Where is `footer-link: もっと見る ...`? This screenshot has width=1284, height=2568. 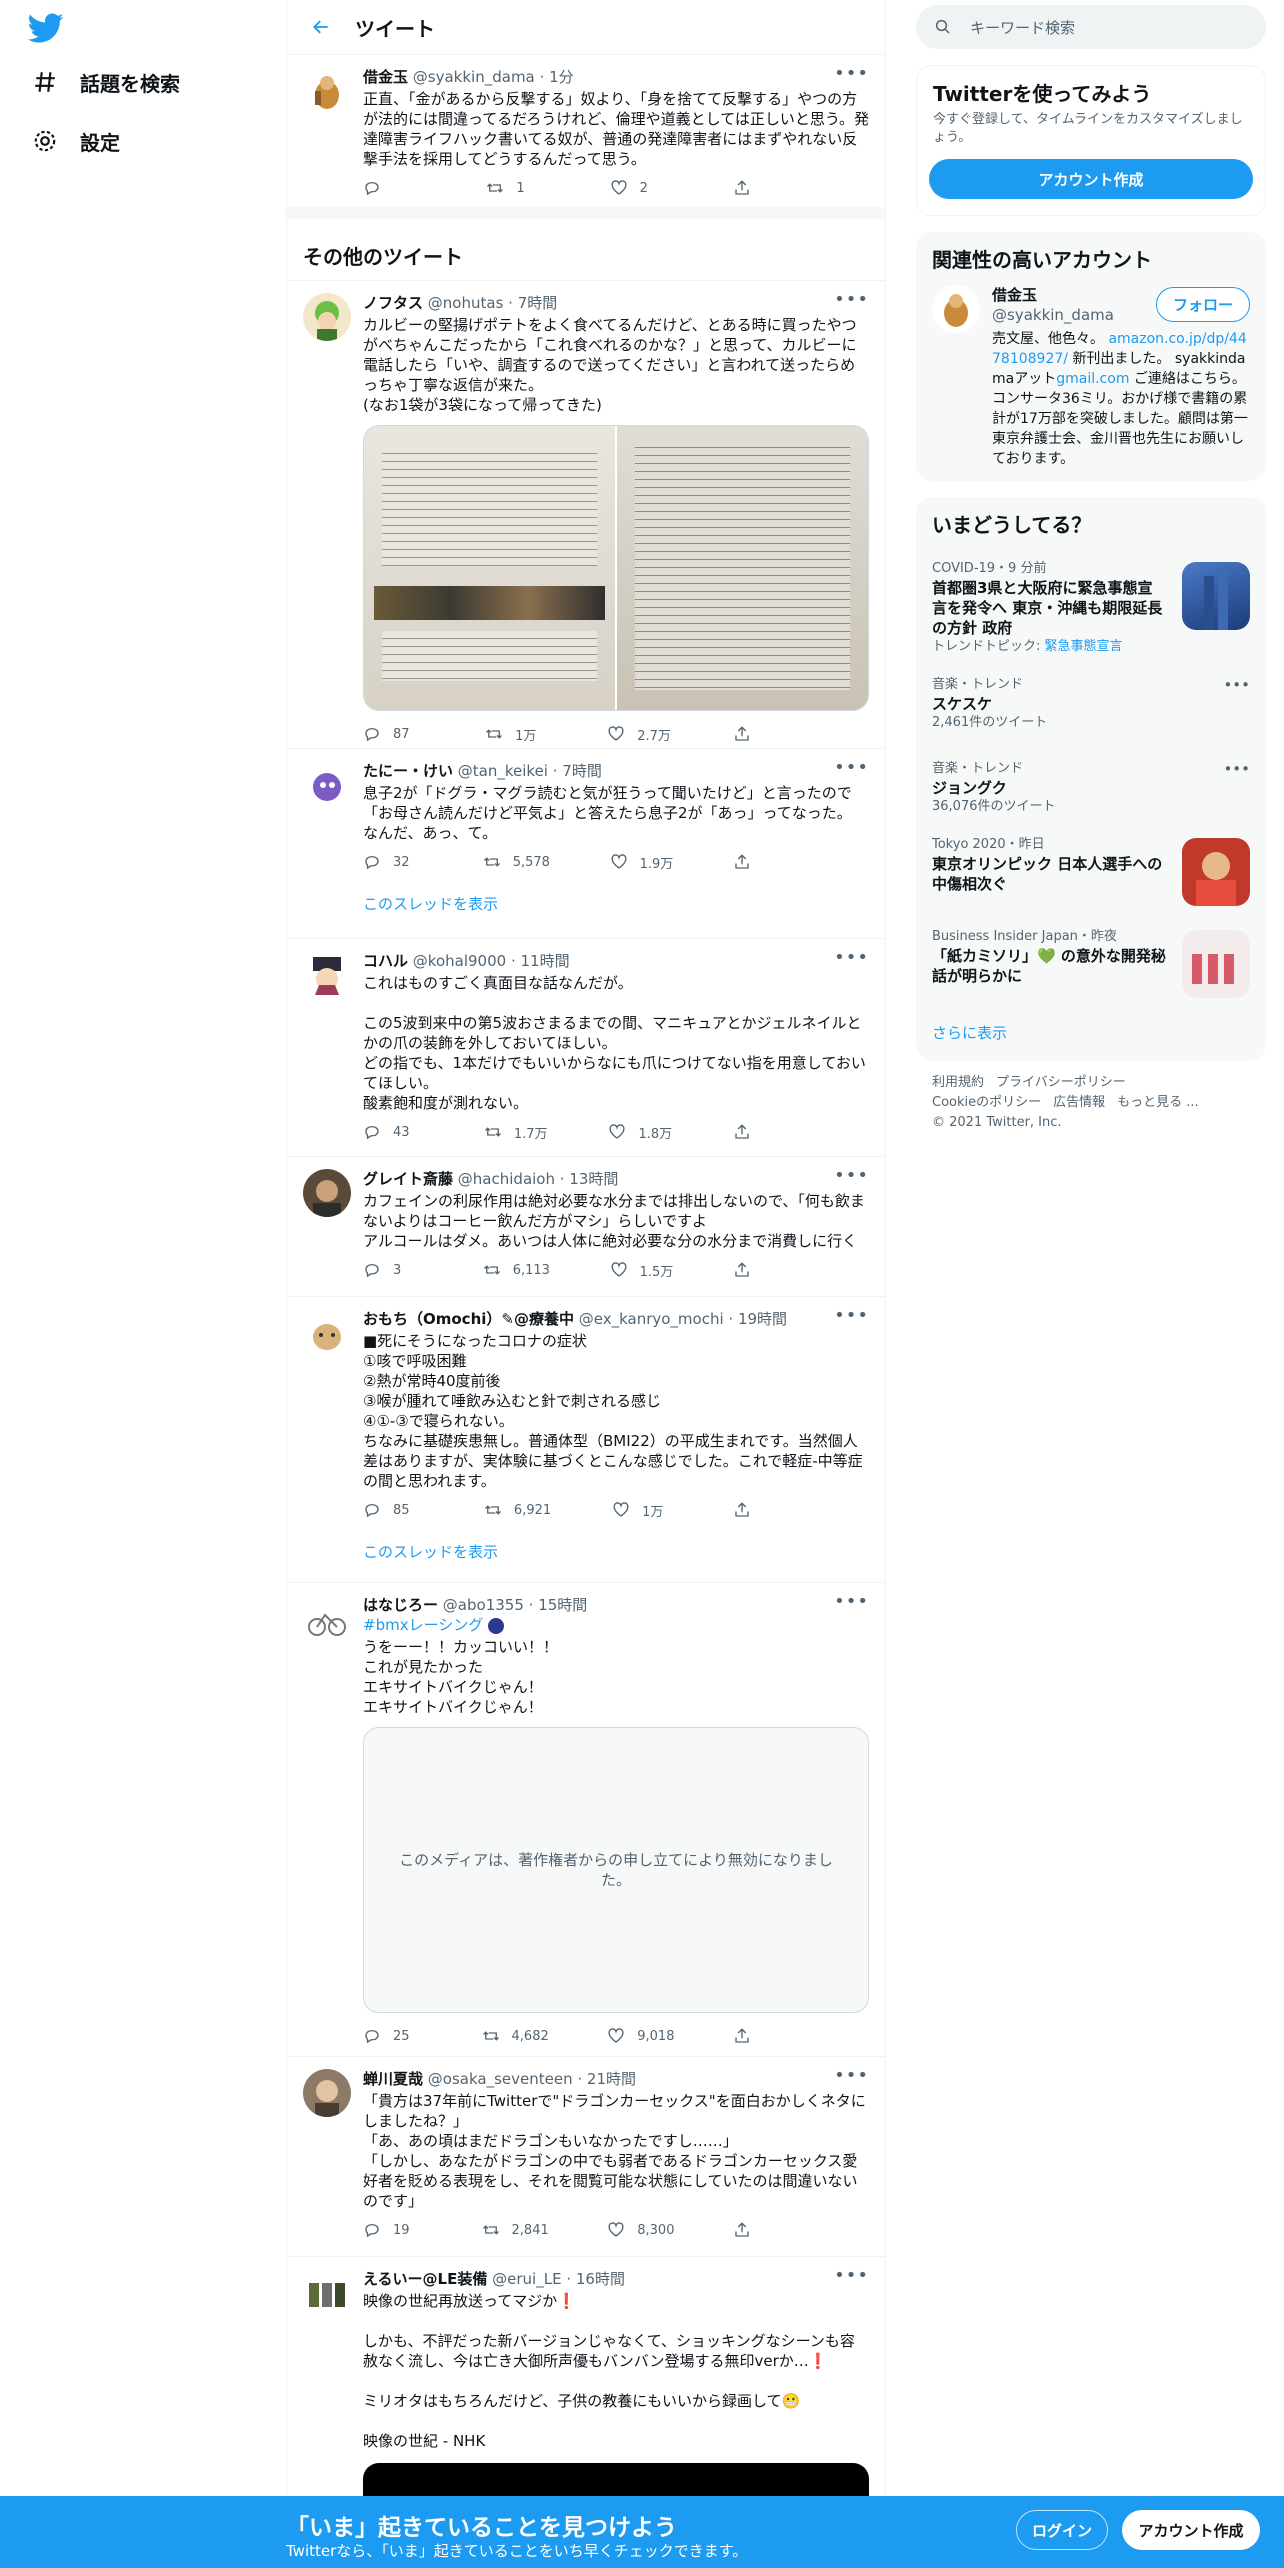
footer-link: もっと見る ... is located at coordinates (1158, 1102).